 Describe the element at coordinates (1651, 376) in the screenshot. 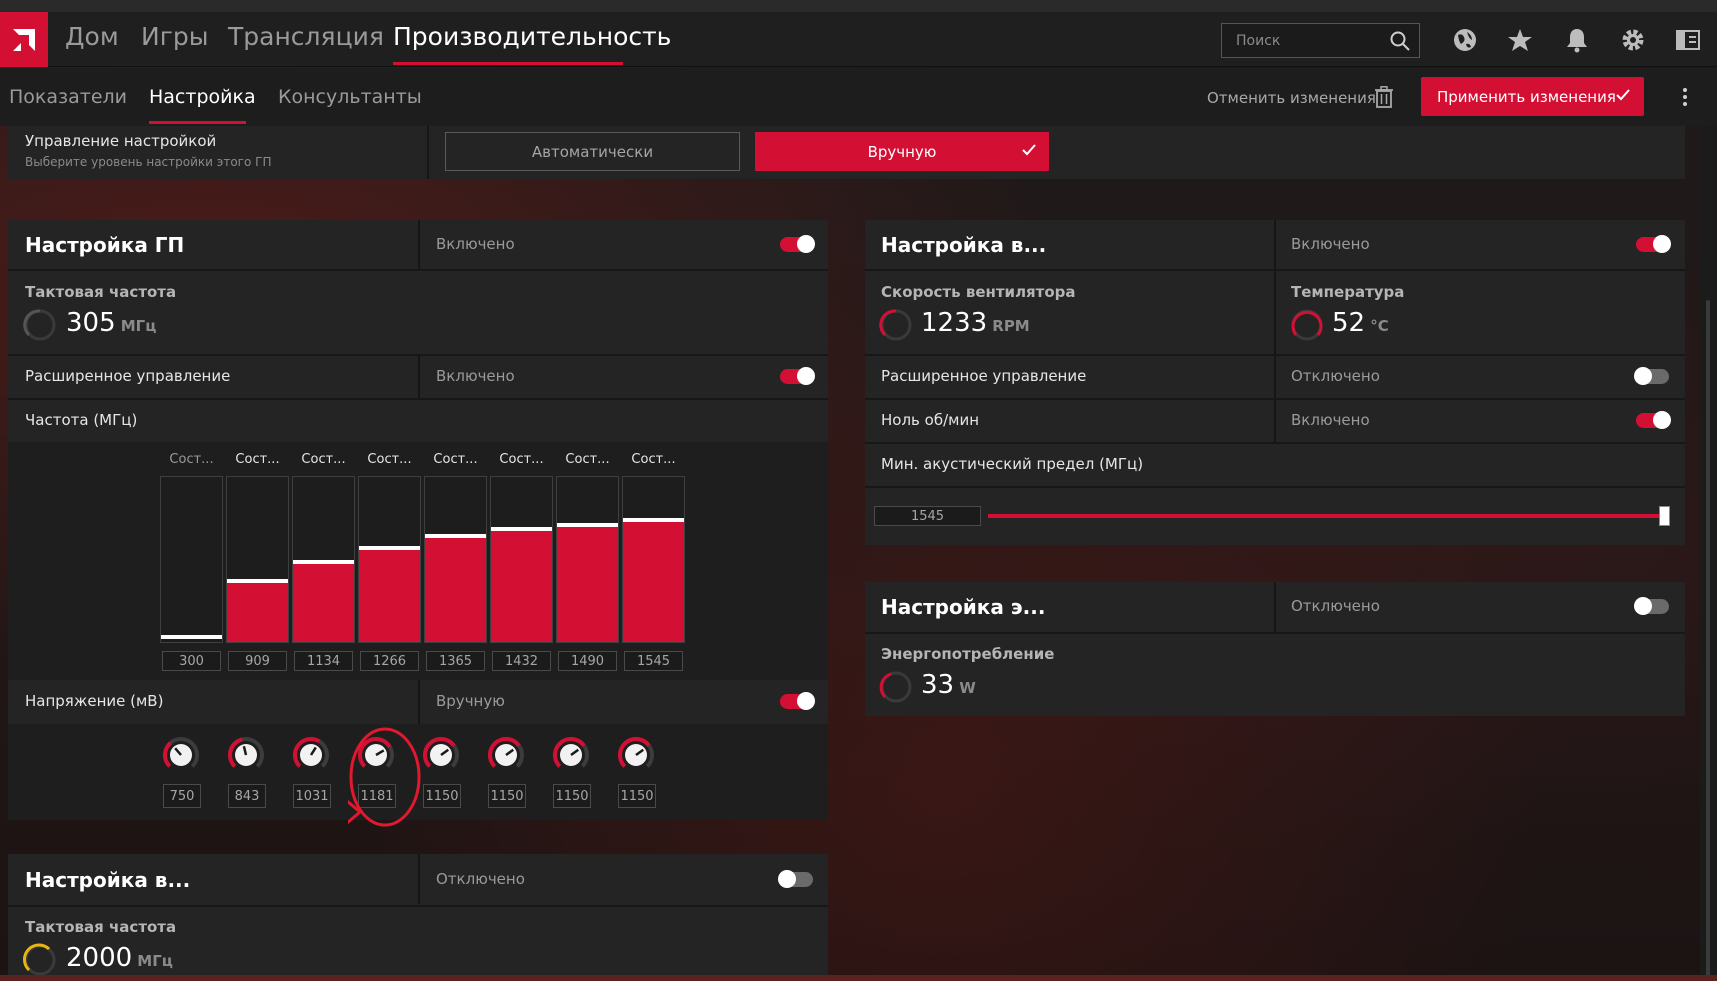

I see `fan-advanced-toggle` at that location.